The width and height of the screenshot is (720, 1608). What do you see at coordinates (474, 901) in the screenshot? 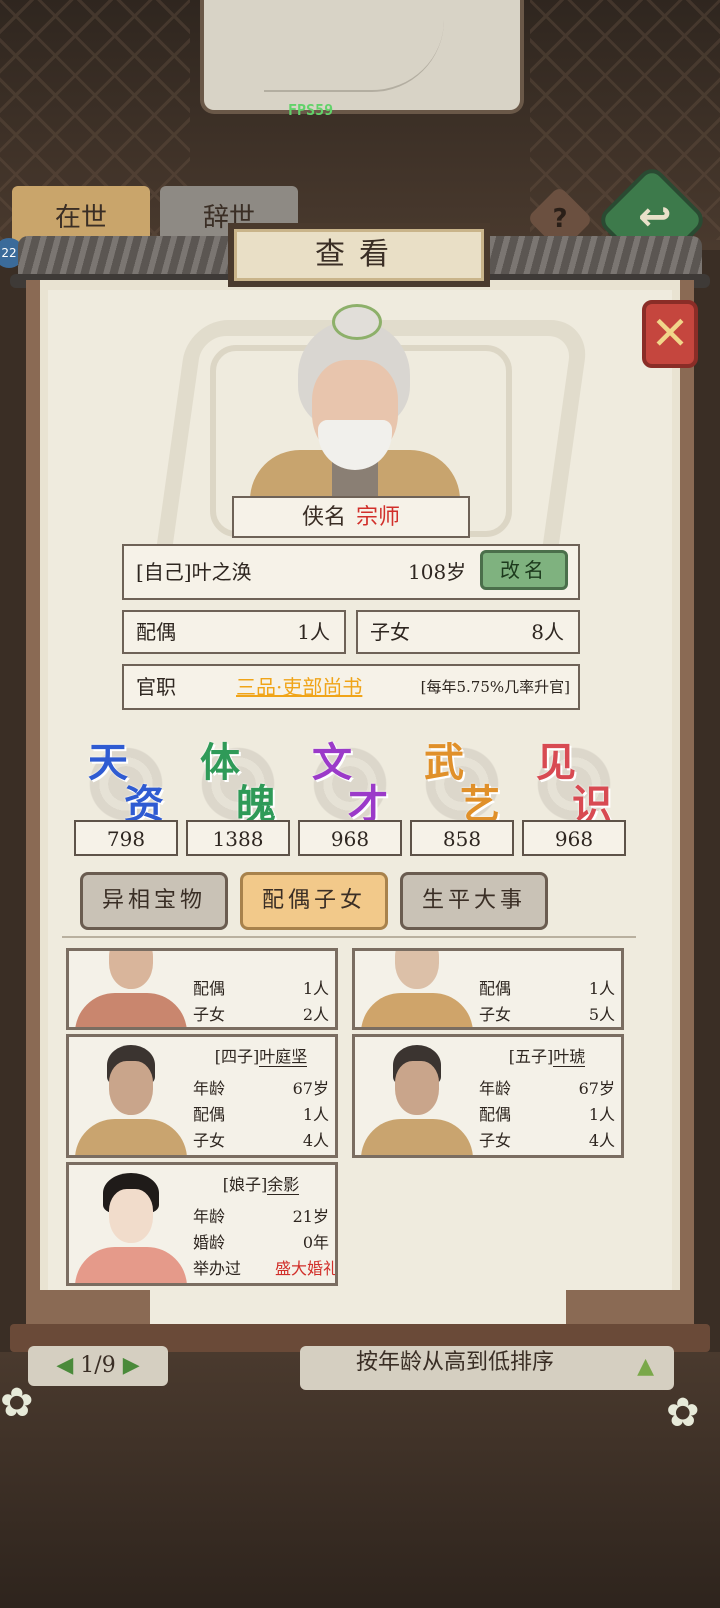
I see `tab-life-events: 生平大事` at bounding box center [474, 901].